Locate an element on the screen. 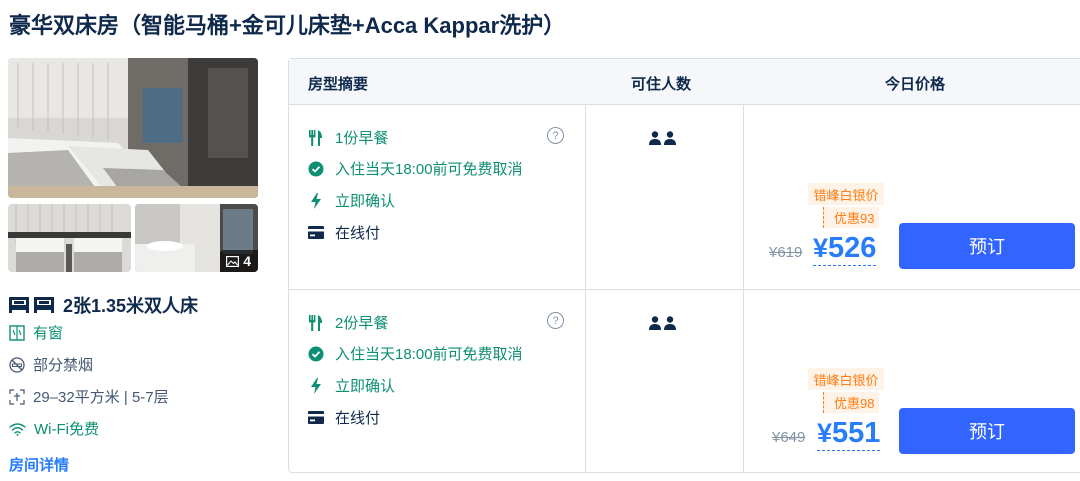  no-smoking-icon is located at coordinates (17, 364).